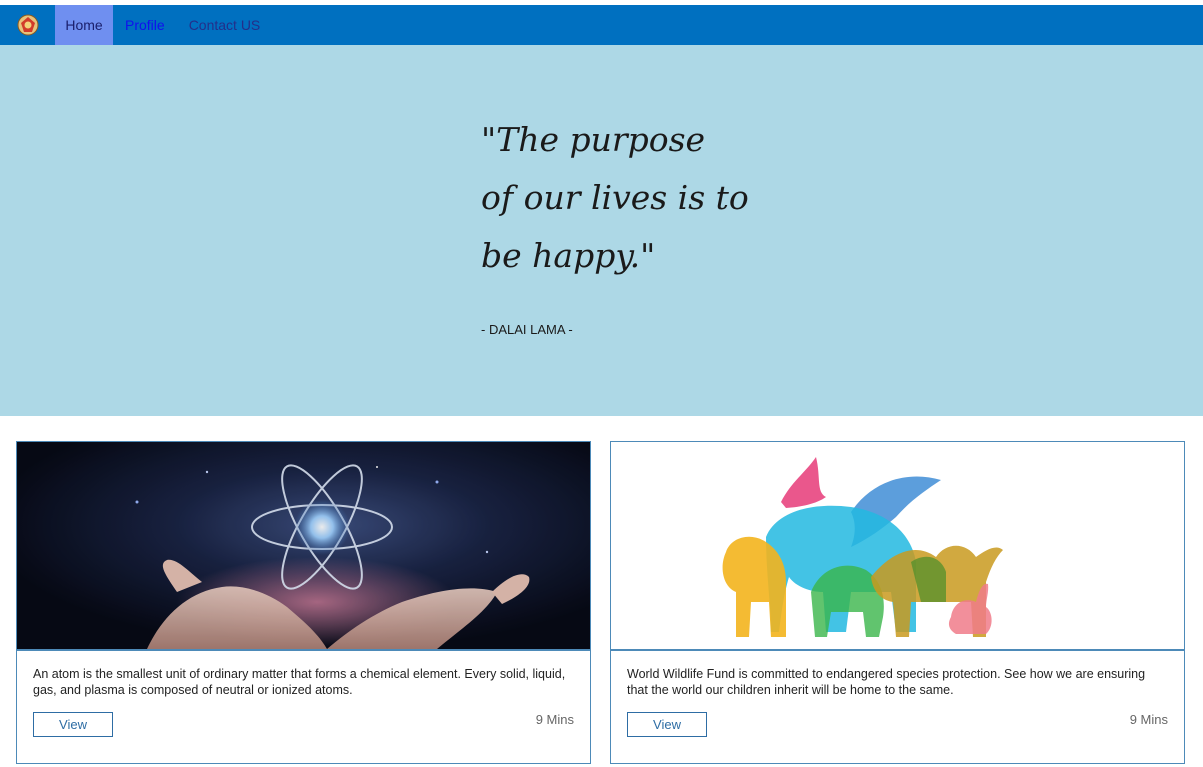  I want to click on wildlife-animals-image, so click(897, 546).